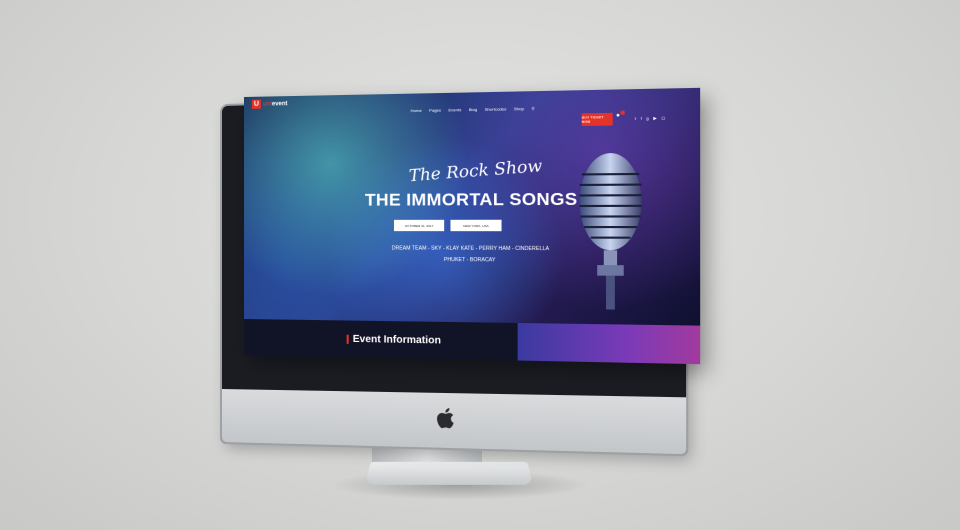  I want to click on menu-item-shortcodes: Shortcodes, so click(496, 109).